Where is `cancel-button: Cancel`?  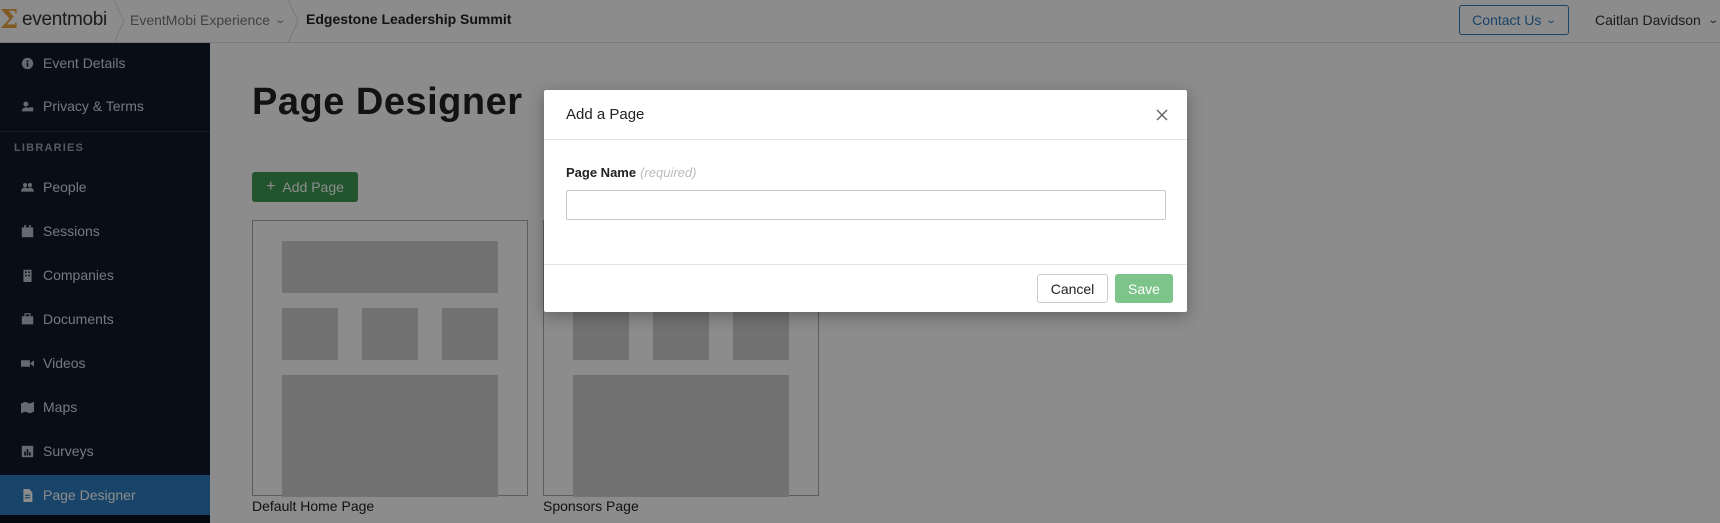 cancel-button: Cancel is located at coordinates (1072, 288).